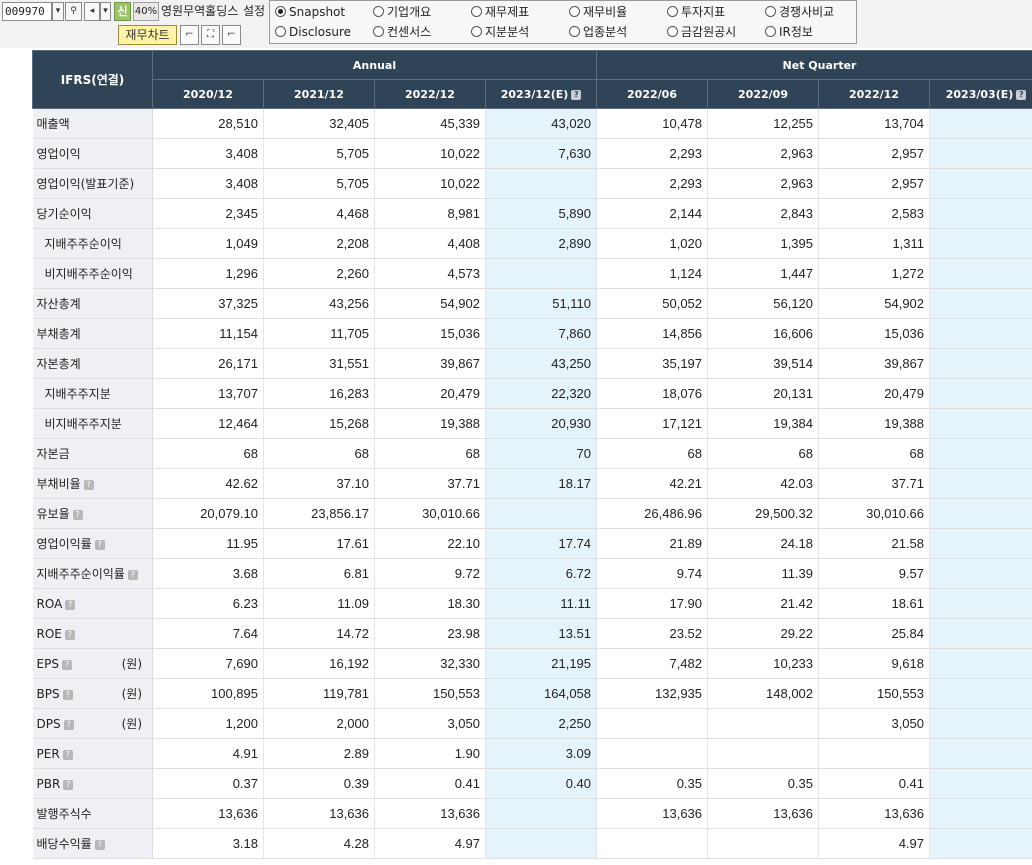 The image size is (1032, 865). I want to click on table-cell: 13,636, so click(430, 813).